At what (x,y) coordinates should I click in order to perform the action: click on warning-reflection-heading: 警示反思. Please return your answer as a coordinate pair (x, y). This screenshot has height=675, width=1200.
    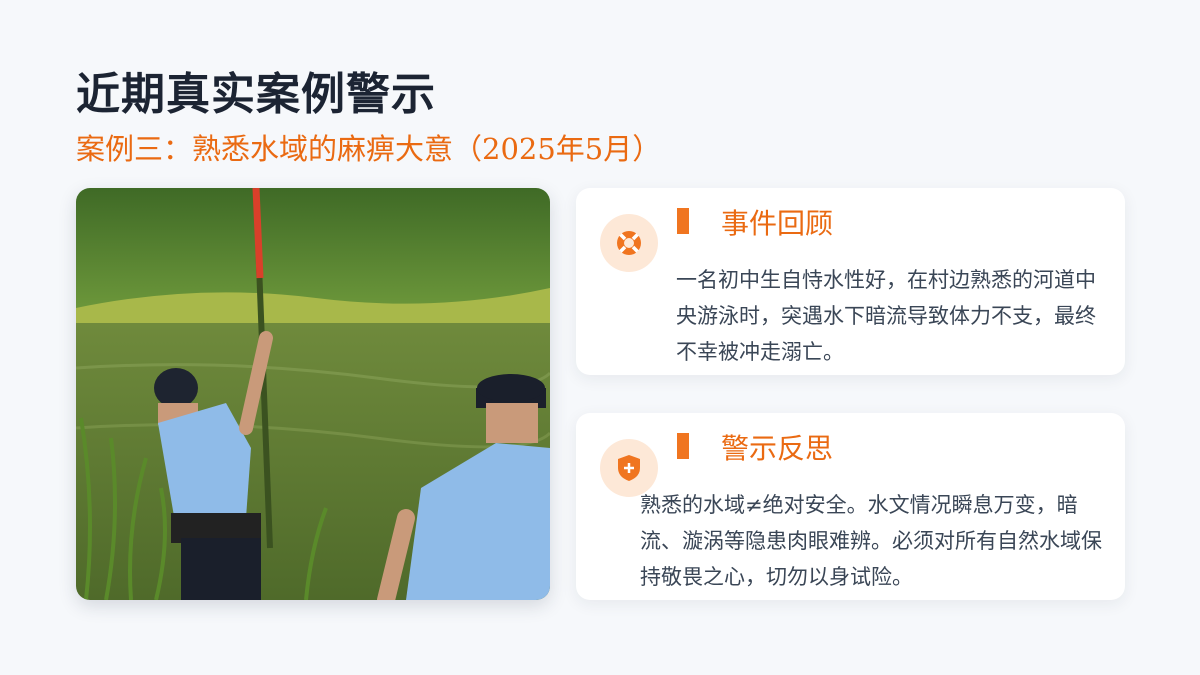
    Looking at the image, I should click on (777, 448).